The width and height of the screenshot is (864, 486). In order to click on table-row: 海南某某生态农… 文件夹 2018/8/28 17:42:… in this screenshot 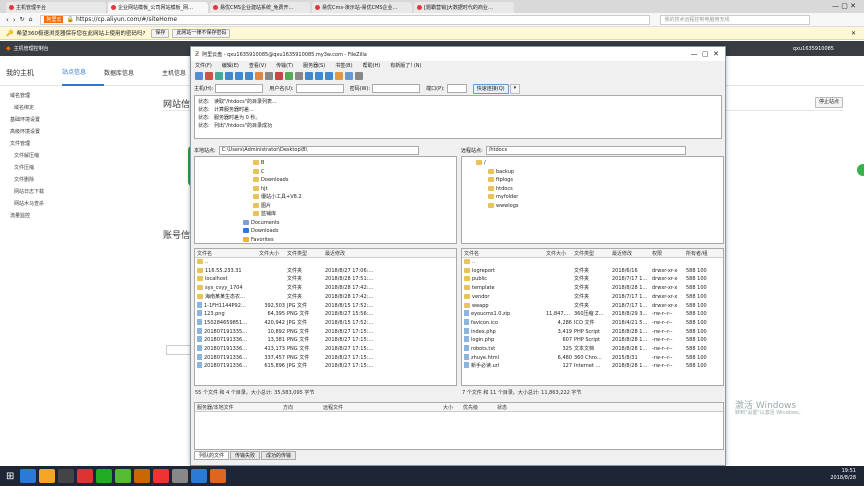, I will do `click(325, 297)`.